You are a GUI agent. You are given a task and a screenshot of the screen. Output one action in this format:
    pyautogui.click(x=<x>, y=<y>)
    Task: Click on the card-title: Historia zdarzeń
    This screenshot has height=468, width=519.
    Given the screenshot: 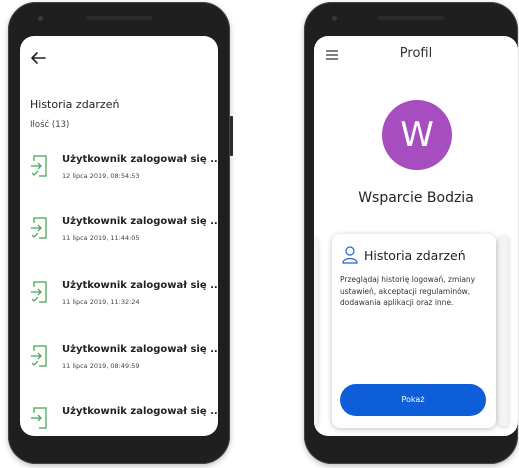 What is the action you would take?
    pyautogui.click(x=415, y=255)
    